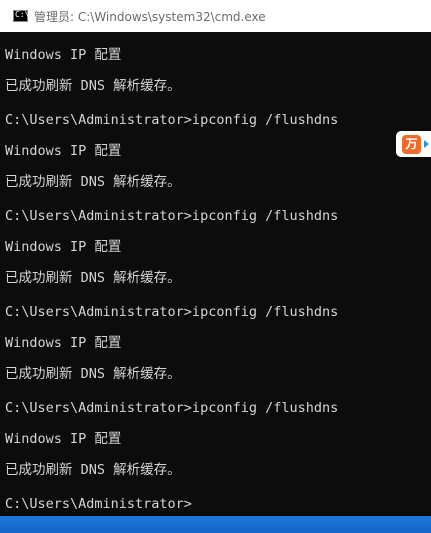  What do you see at coordinates (426, 144) in the screenshot?
I see `expand-arrow-icon` at bounding box center [426, 144].